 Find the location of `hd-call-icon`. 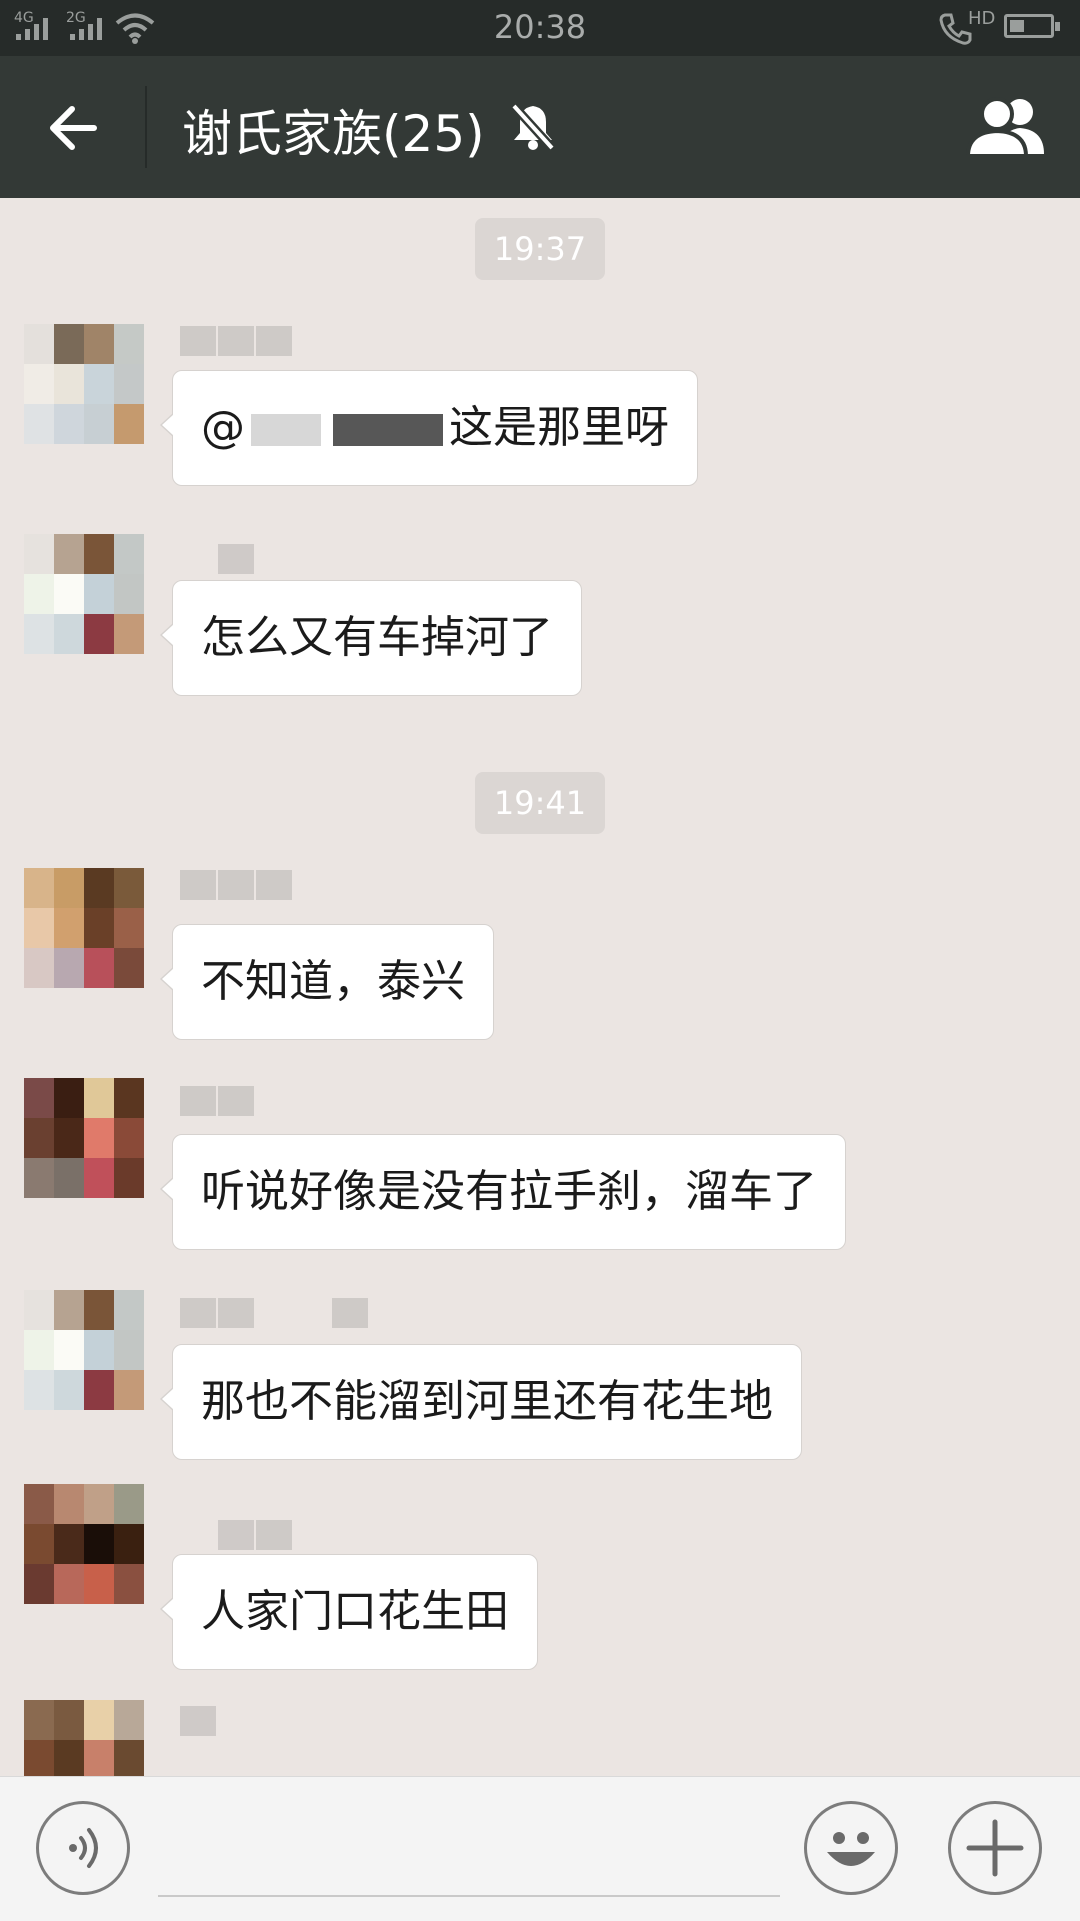

hd-call-icon is located at coordinates (955, 29).